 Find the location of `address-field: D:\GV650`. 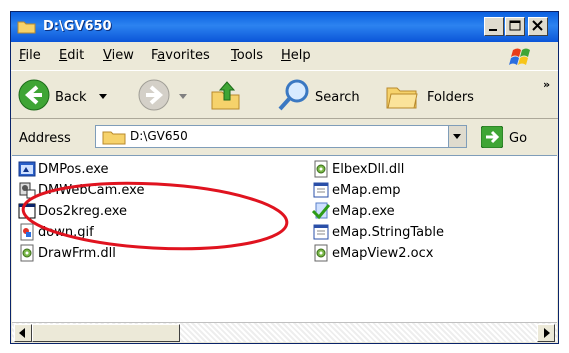

address-field: D:\GV650 is located at coordinates (281, 136).